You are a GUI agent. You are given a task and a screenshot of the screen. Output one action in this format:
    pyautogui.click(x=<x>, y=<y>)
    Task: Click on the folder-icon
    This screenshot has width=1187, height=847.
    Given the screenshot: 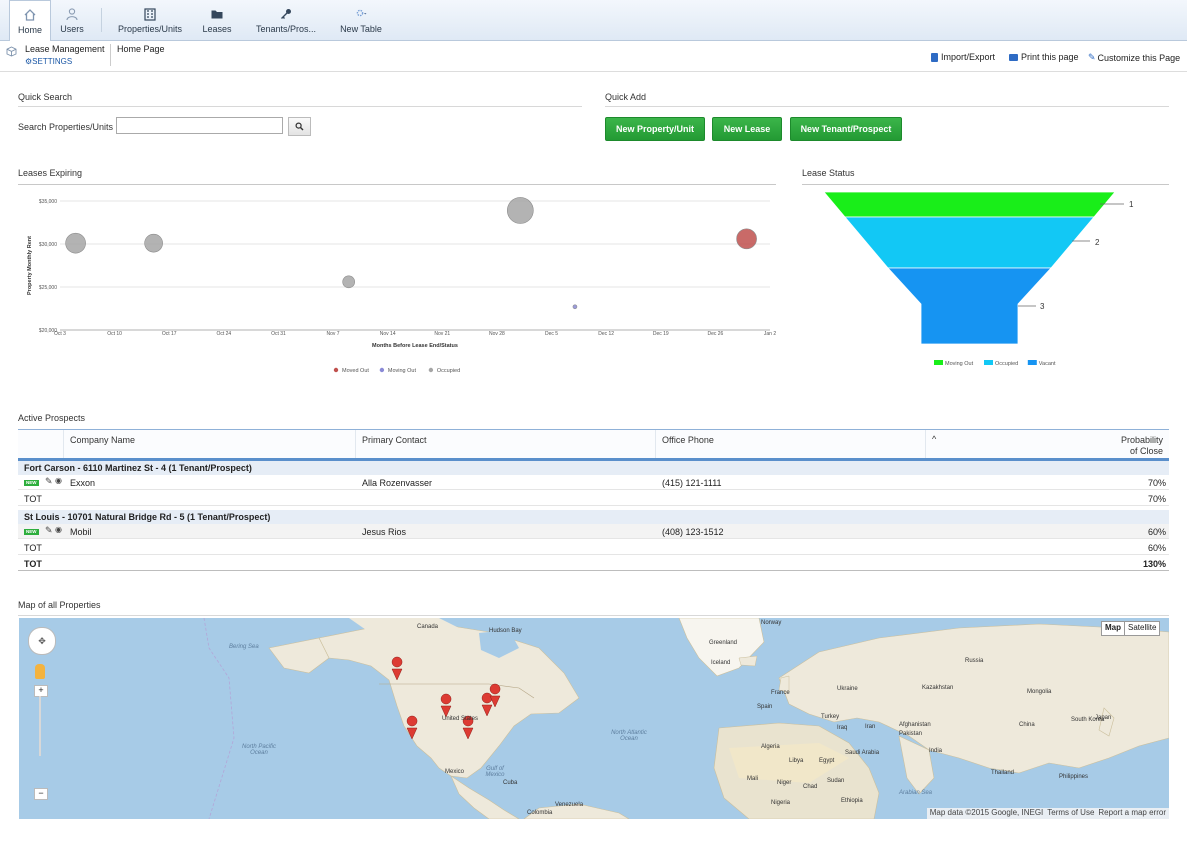 What is the action you would take?
    pyautogui.click(x=217, y=14)
    